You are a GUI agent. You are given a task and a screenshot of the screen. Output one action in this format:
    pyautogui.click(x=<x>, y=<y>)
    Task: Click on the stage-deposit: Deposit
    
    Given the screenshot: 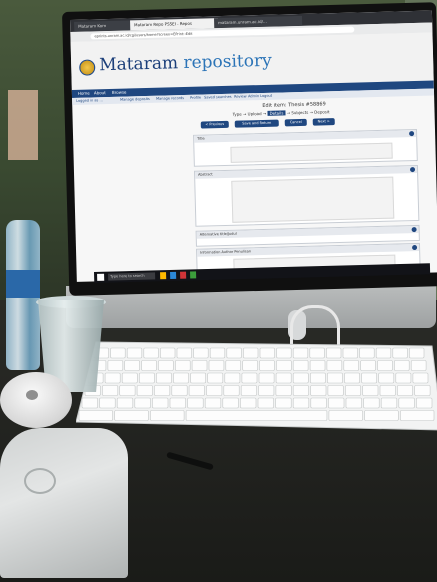 What is the action you would take?
    pyautogui.click(x=321, y=111)
    